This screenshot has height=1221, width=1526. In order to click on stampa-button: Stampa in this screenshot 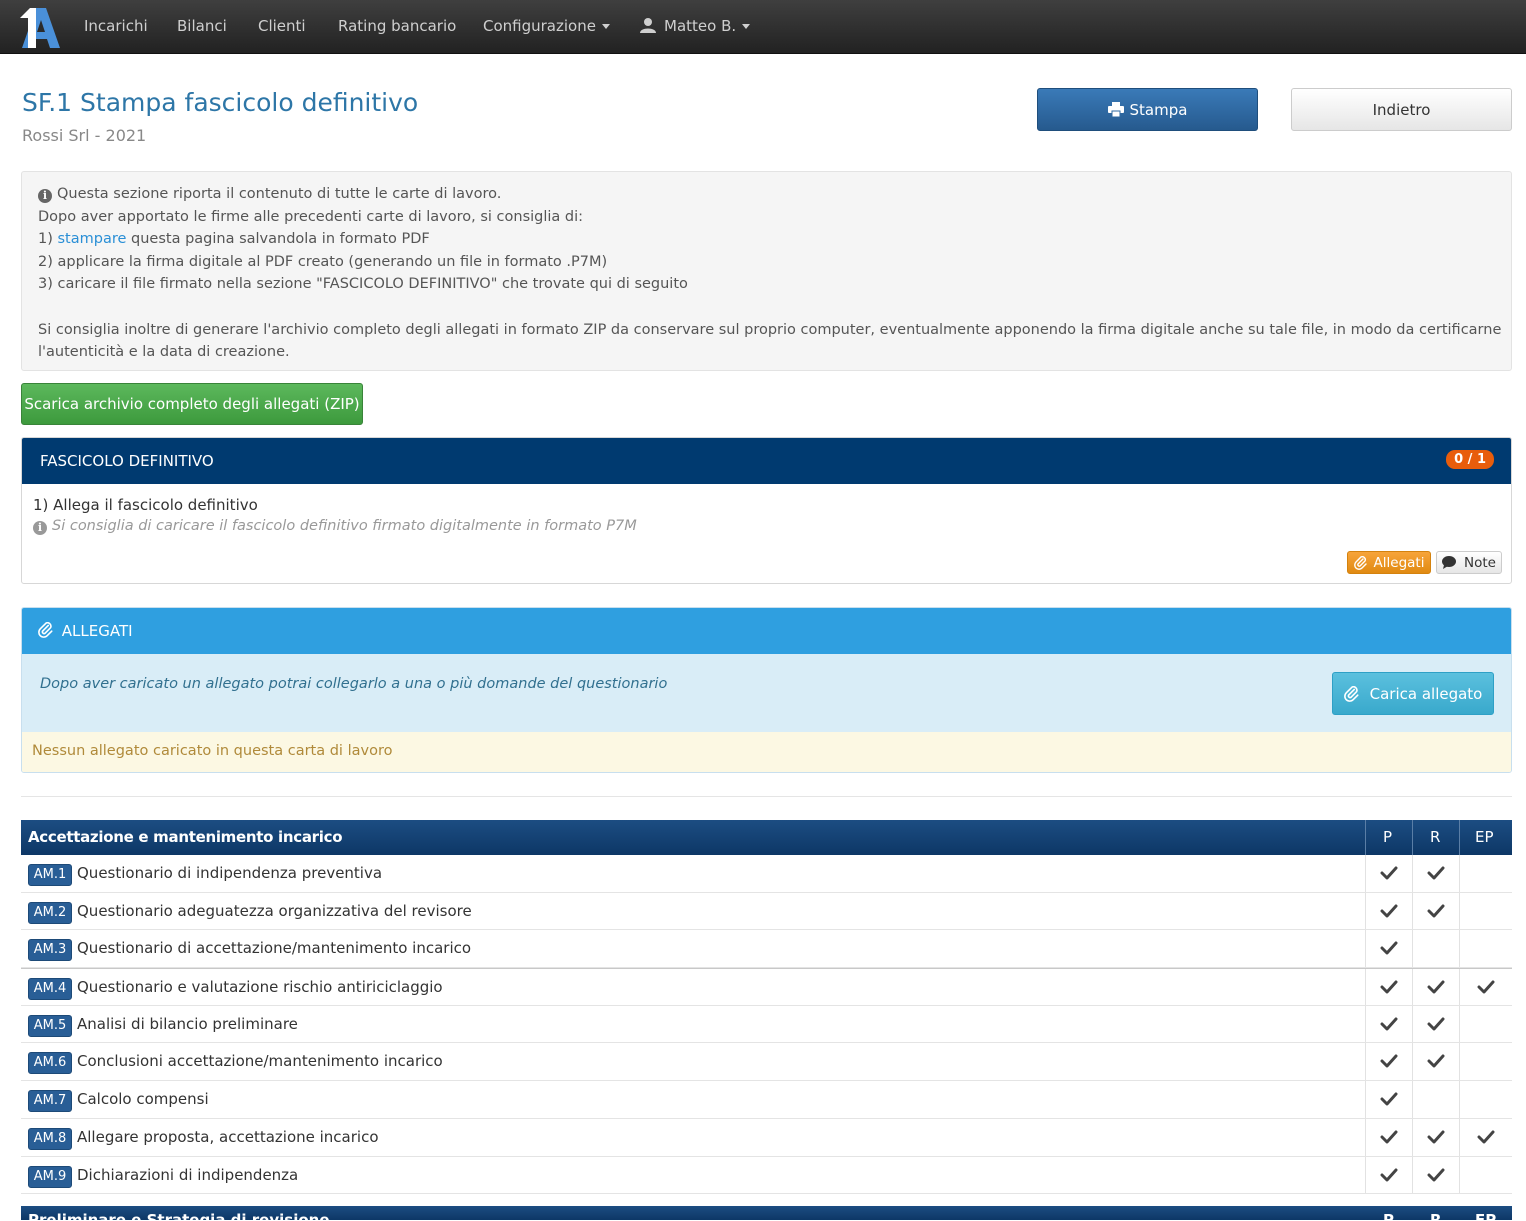, I will do `click(1147, 109)`.